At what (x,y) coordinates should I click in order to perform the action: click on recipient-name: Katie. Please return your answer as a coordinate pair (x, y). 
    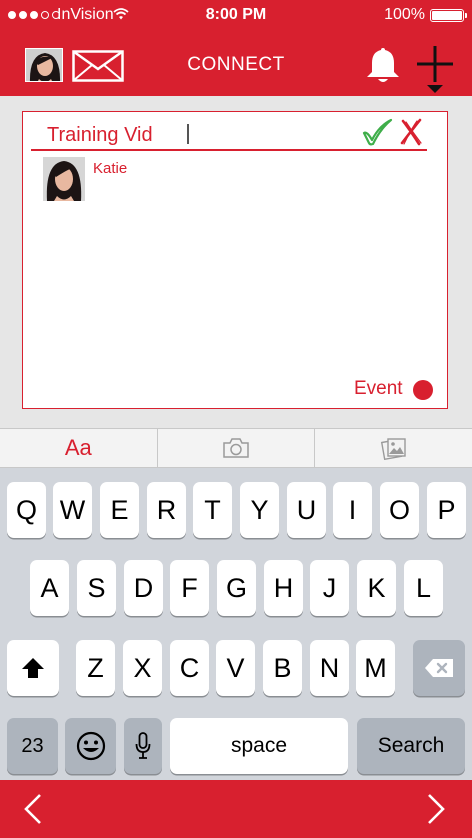
    Looking at the image, I should click on (110, 168).